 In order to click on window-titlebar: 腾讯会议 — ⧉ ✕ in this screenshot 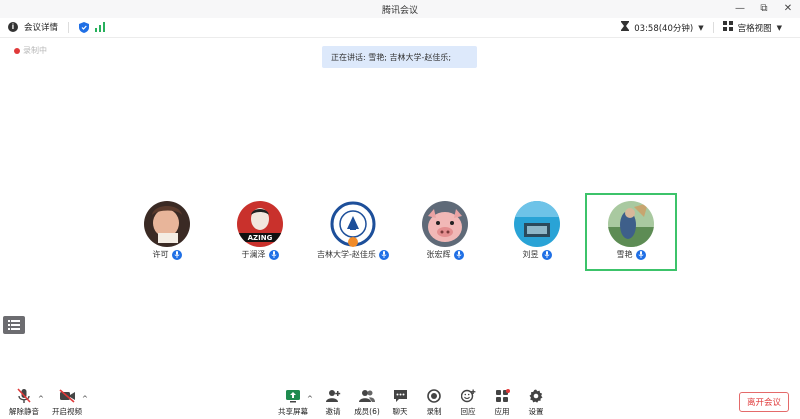, I will do `click(400, 9)`.